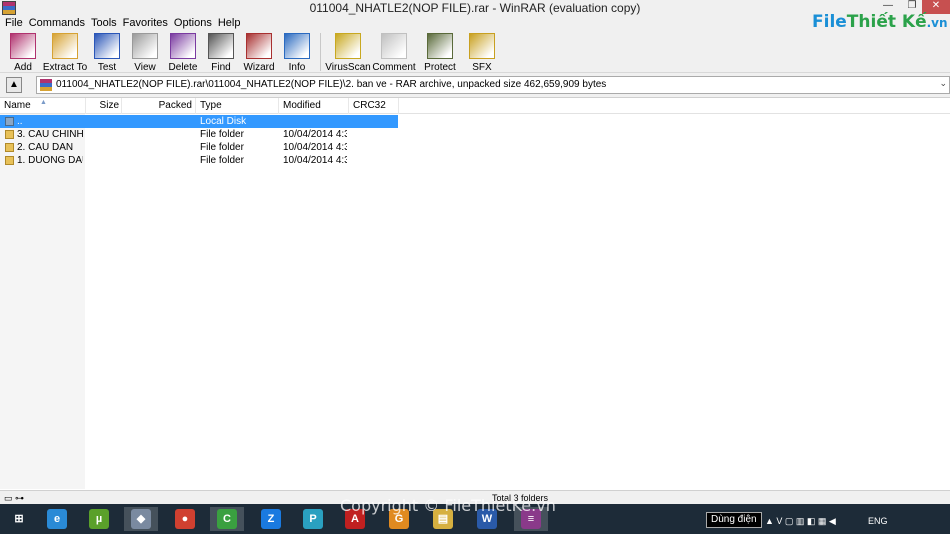  I want to click on utorrent-taskbar-button: µ, so click(99, 519).